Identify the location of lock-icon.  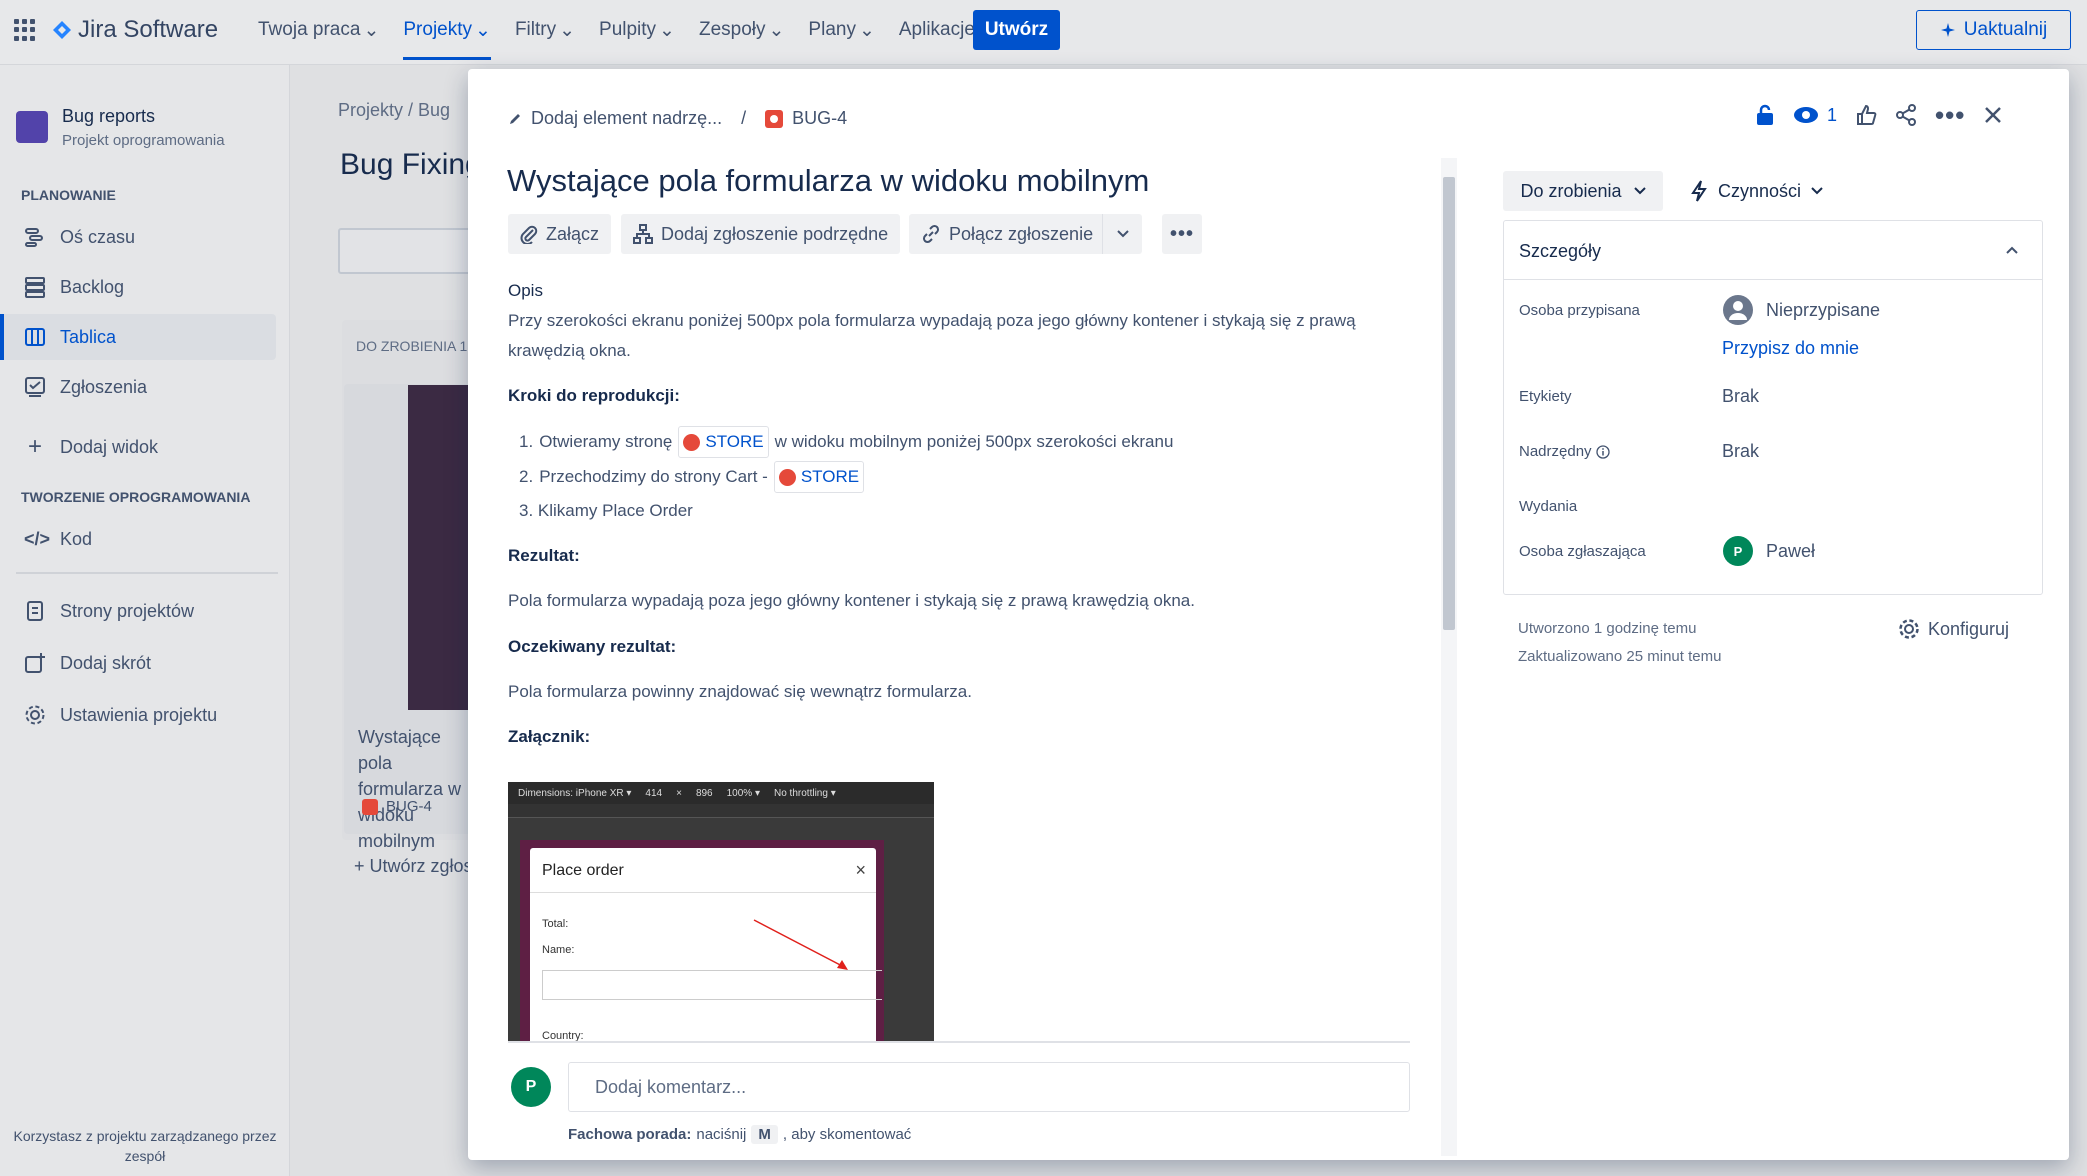
(1765, 115).